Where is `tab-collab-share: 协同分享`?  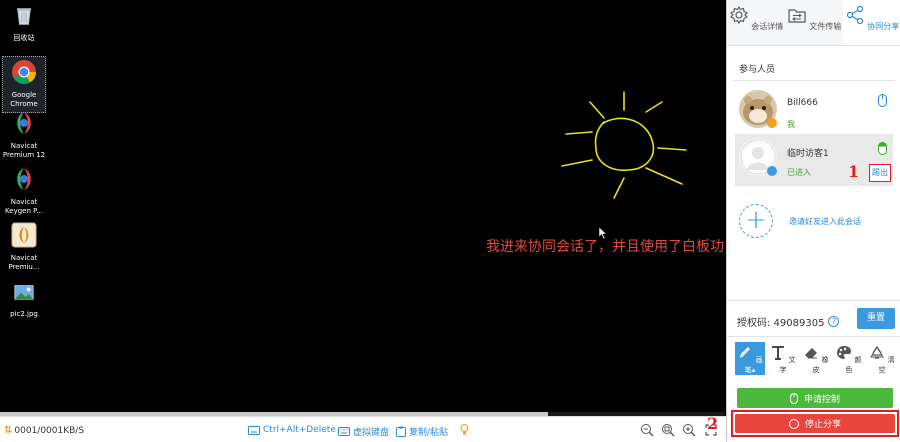 tab-collab-share: 协同分享 is located at coordinates (871, 22).